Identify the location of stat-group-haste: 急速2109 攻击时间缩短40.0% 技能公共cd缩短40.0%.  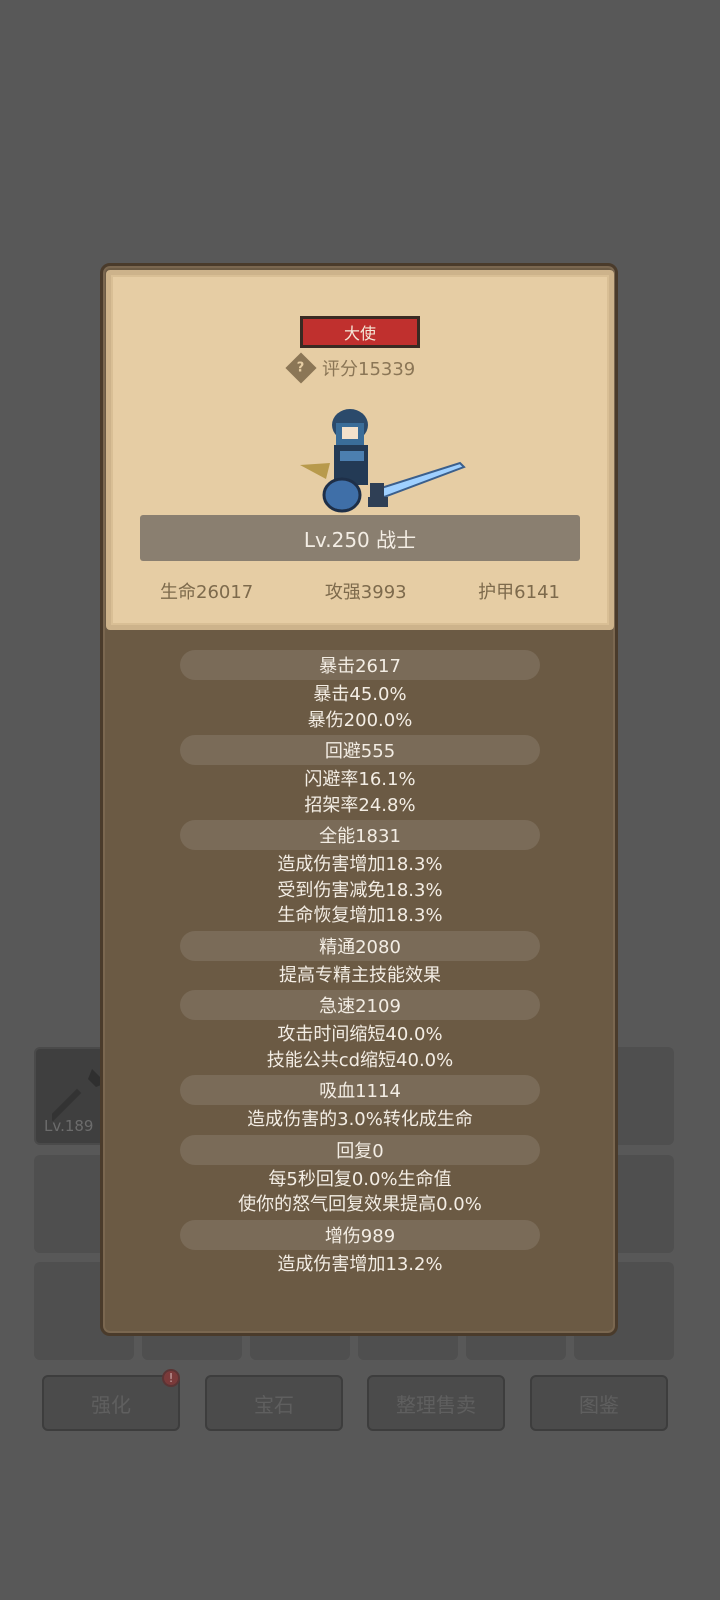
(360, 1031).